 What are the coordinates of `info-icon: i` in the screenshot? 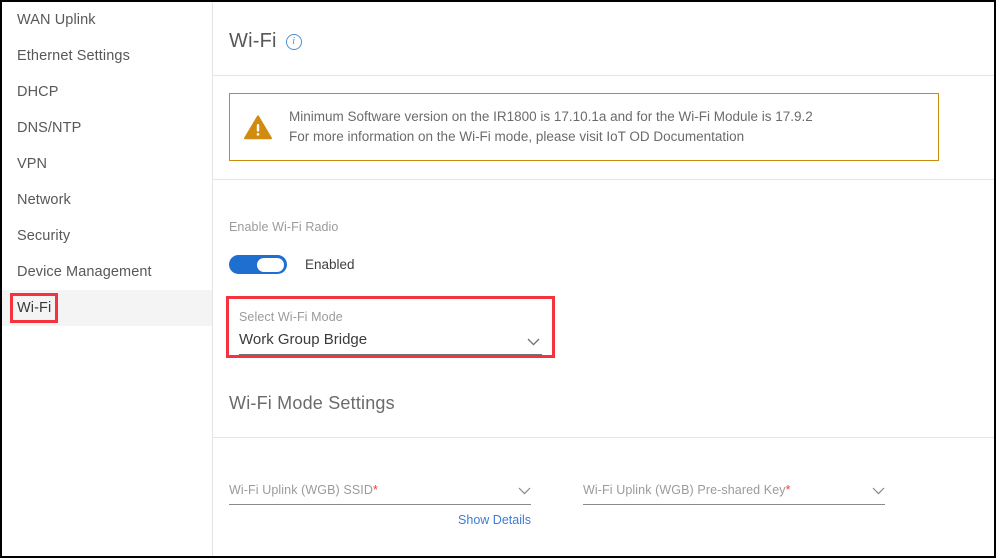 It's located at (293, 41).